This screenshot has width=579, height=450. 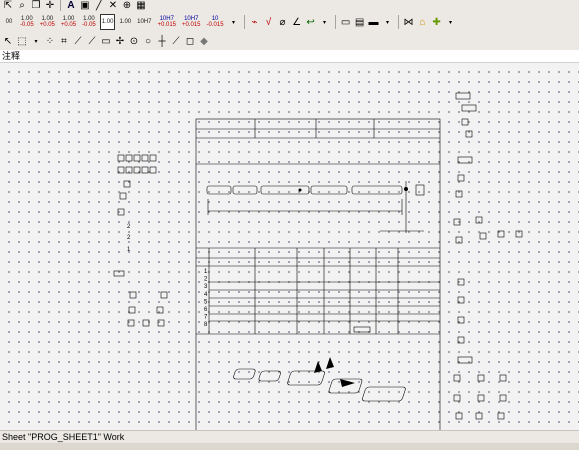 What do you see at coordinates (125, 22) in the screenshot?
I see `tolerance-button-6: 1.00` at bounding box center [125, 22].